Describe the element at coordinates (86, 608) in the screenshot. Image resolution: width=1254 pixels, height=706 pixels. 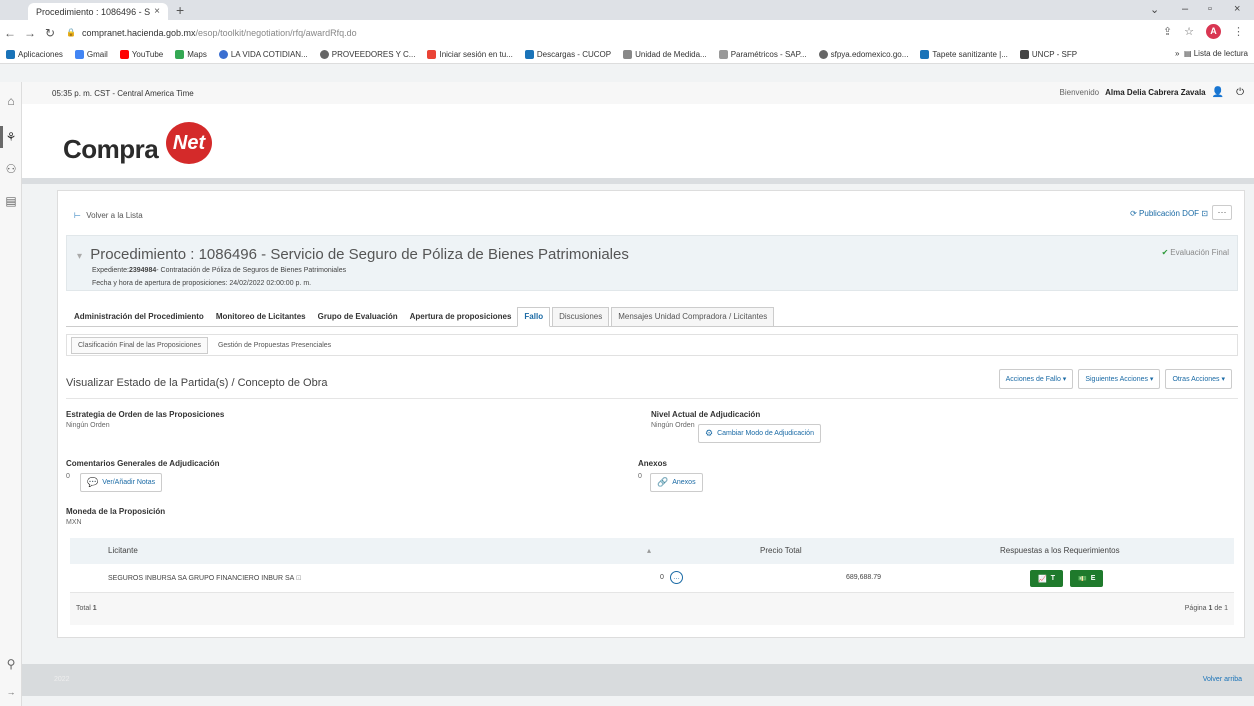
I see `total-count: Total 1` at that location.